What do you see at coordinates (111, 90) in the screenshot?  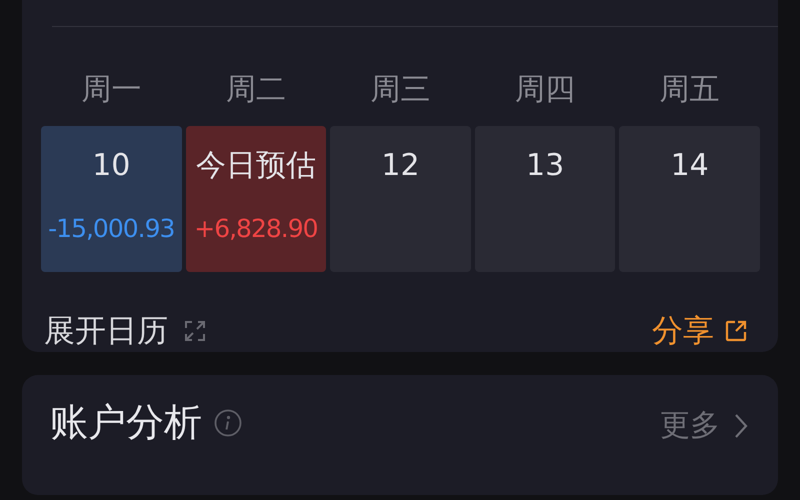 I see `weekday-label: 周一` at bounding box center [111, 90].